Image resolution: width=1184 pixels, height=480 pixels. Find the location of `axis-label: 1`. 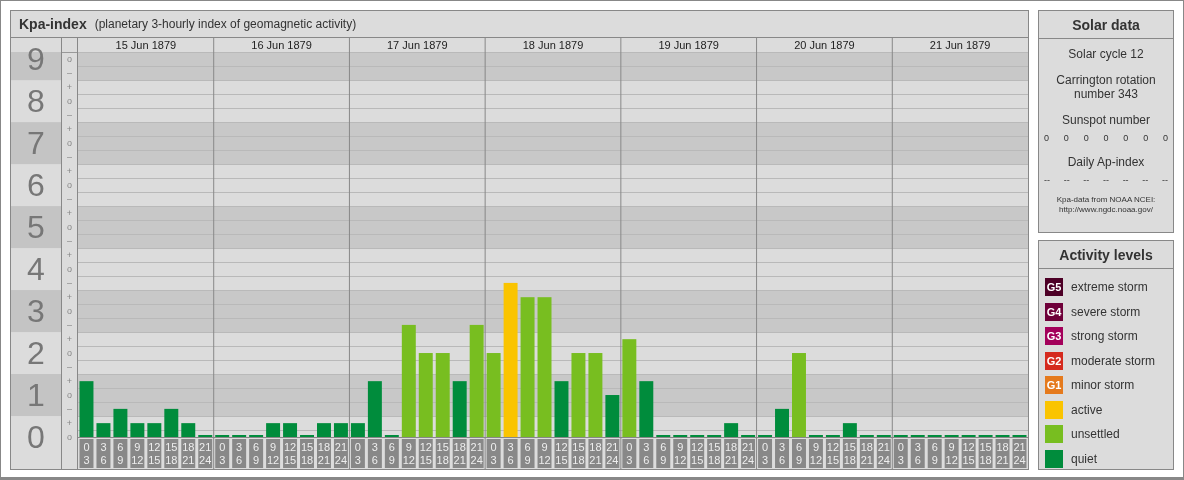

axis-label: 1 is located at coordinates (36, 395).